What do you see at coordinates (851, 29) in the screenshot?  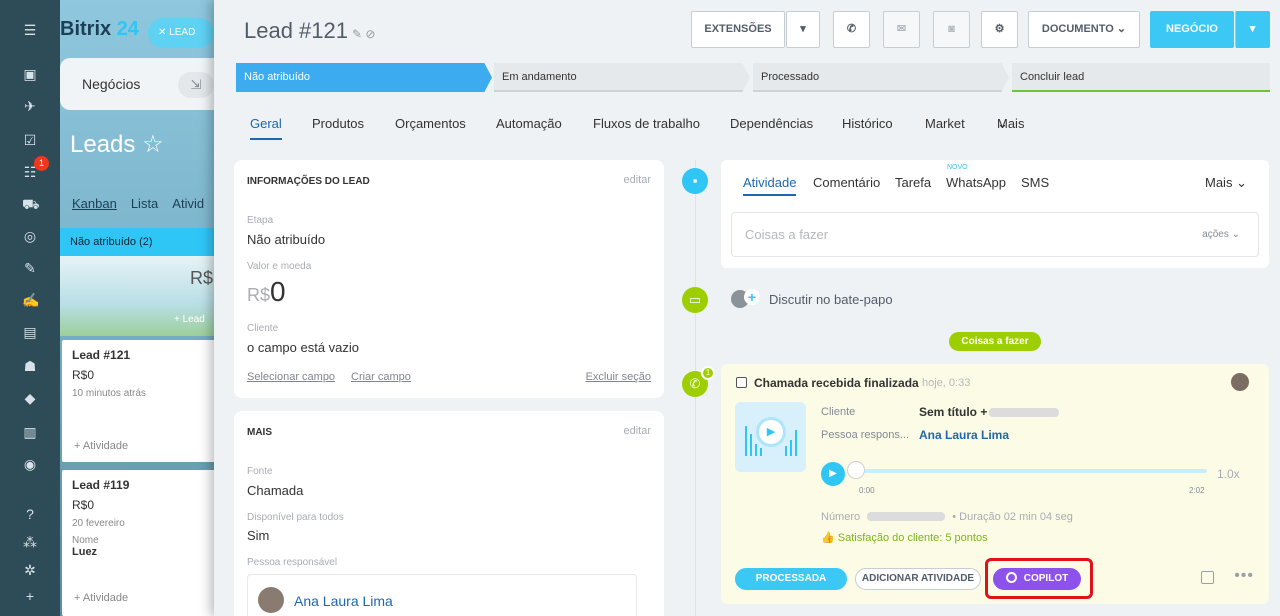 I see `phone-icon: ✆` at bounding box center [851, 29].